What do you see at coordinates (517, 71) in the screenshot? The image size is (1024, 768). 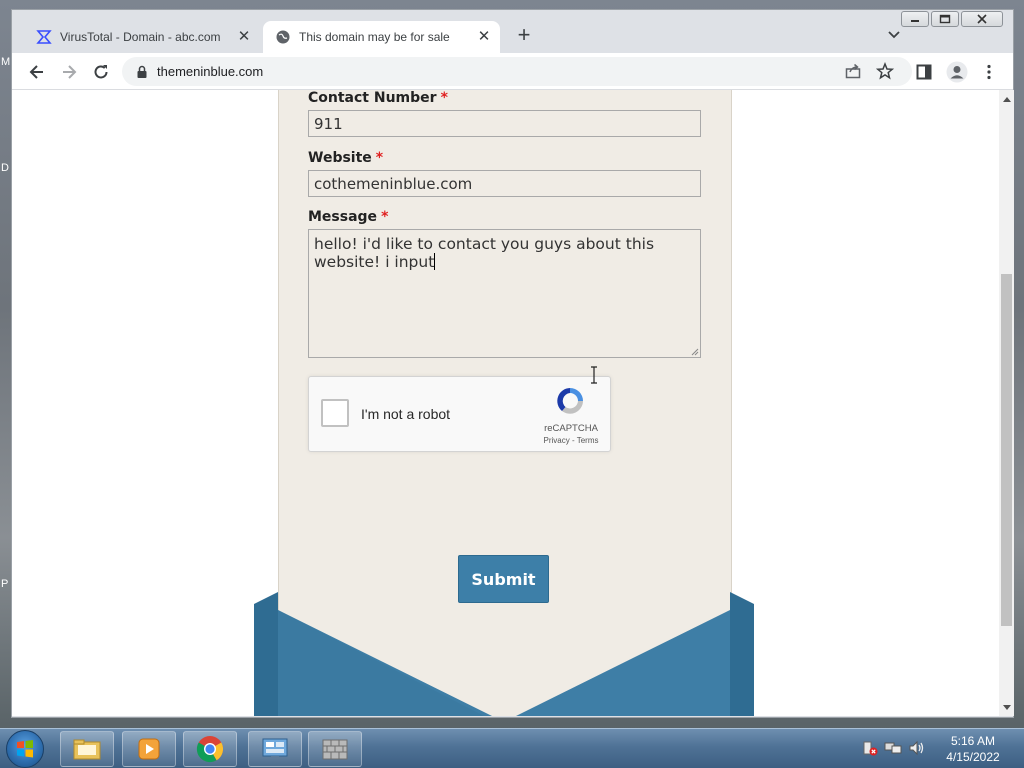 I see `address-bar: themeninblue.com` at bounding box center [517, 71].